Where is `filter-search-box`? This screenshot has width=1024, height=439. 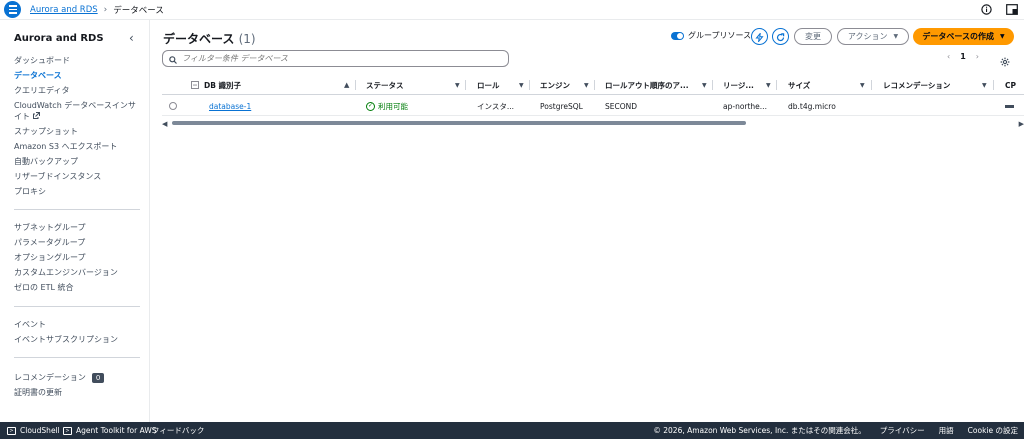
filter-search-box is located at coordinates (335, 58).